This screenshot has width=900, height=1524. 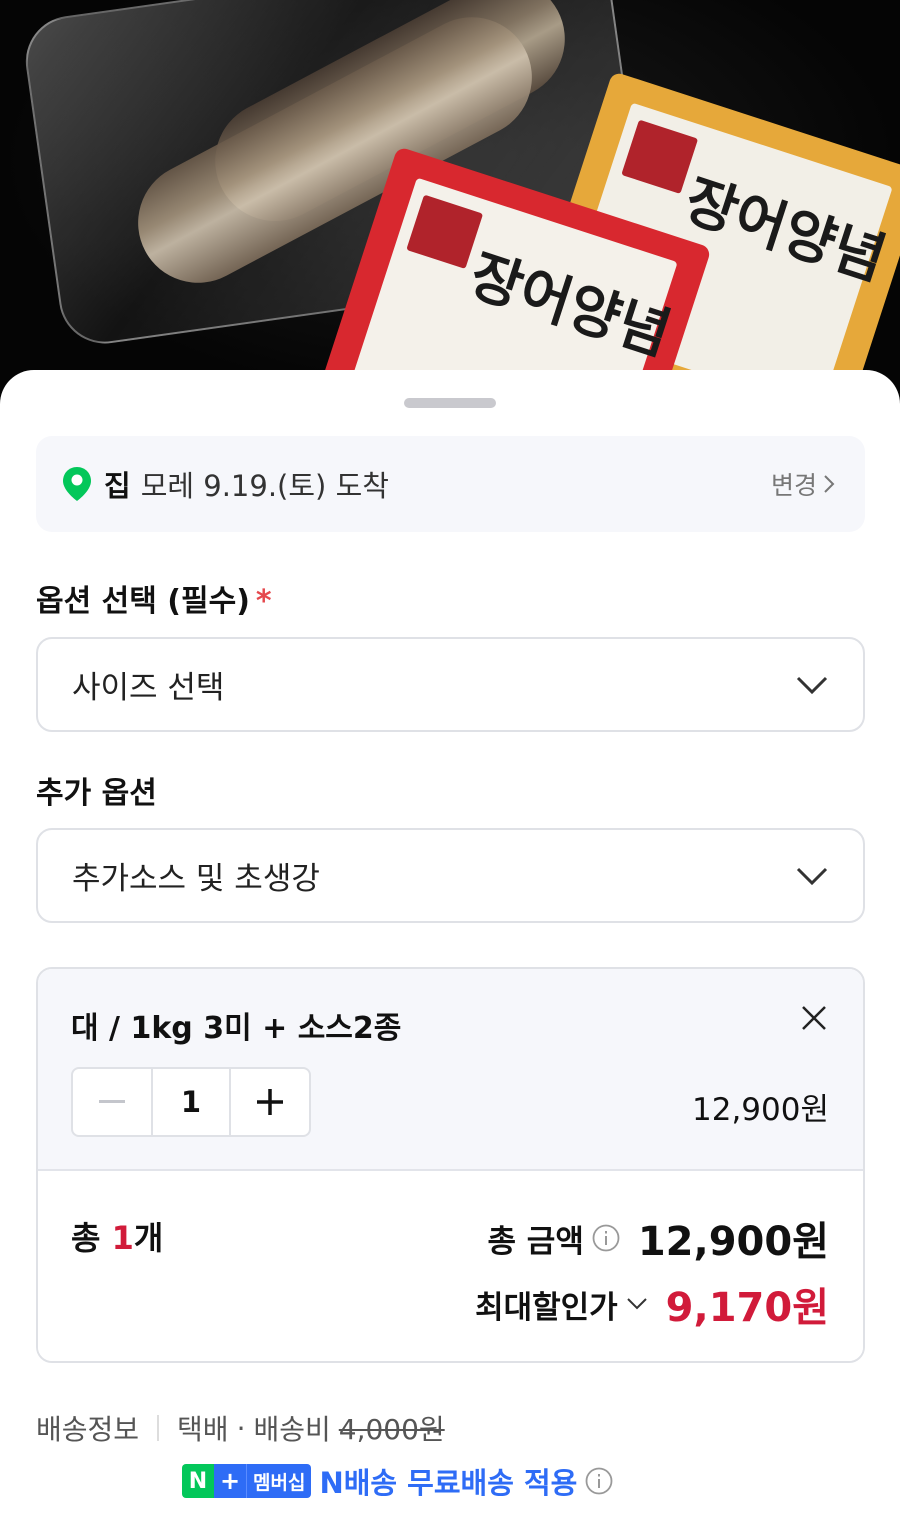 What do you see at coordinates (247, 1481) in the screenshot?
I see `naver-plus-membership-badge: N + 멤버십` at bounding box center [247, 1481].